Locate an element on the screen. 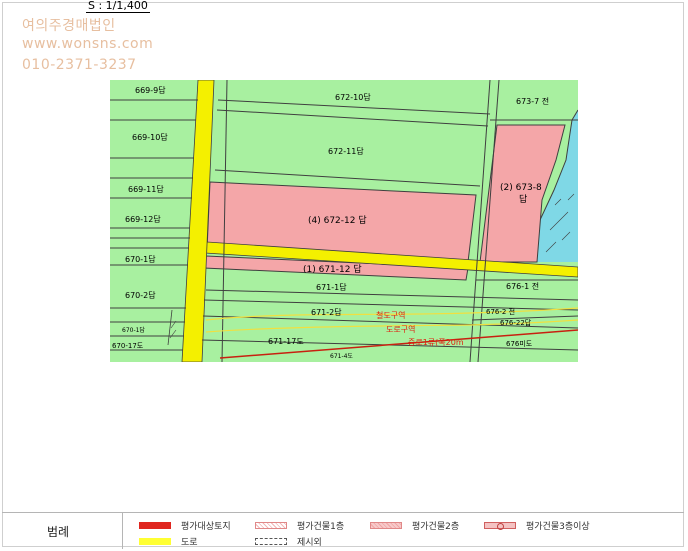  label-676-22: 676-22답 is located at coordinates (516, 322).